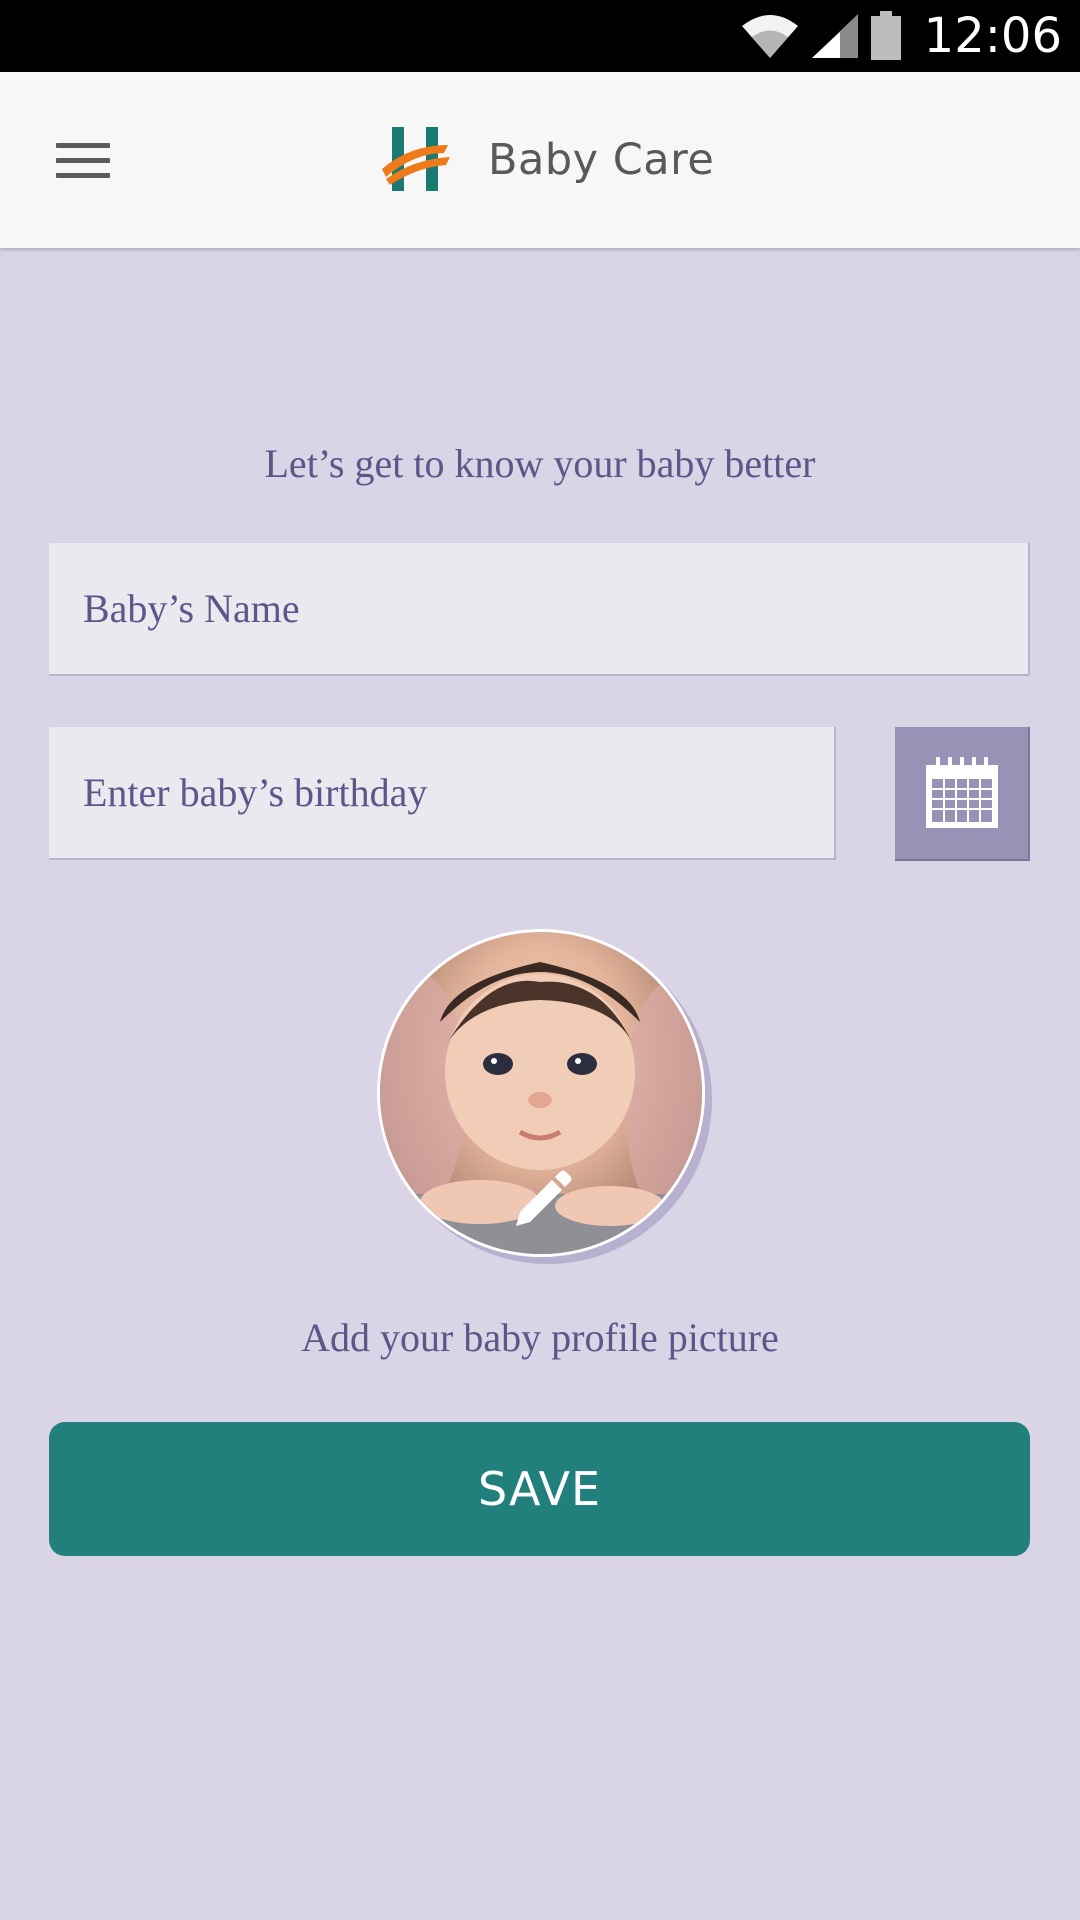 This screenshot has width=1080, height=1920. I want to click on brand: Baby Care, so click(547, 160).